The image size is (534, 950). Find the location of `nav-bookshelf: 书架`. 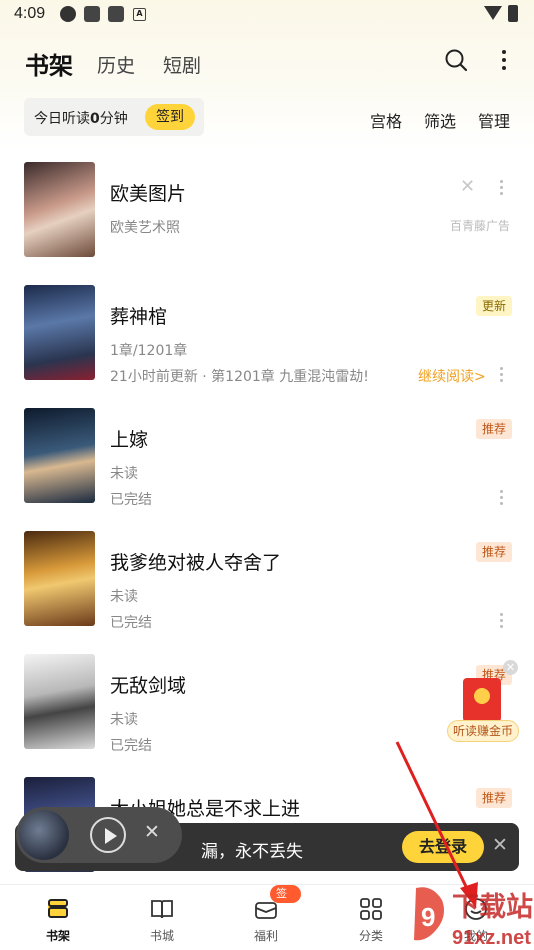

nav-bookshelf: 书架 is located at coordinates (58, 917).